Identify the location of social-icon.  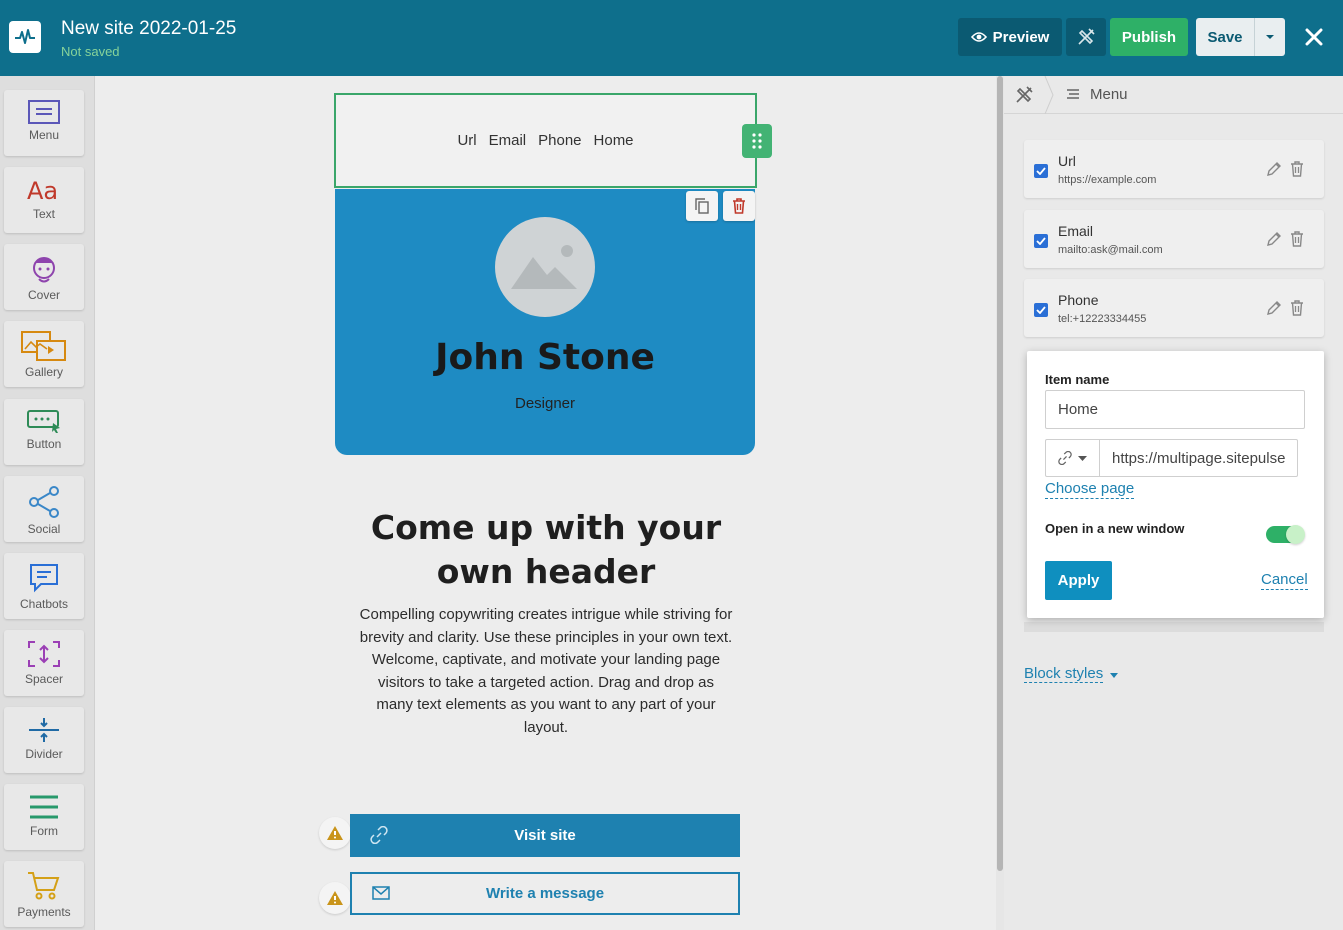
(44, 502).